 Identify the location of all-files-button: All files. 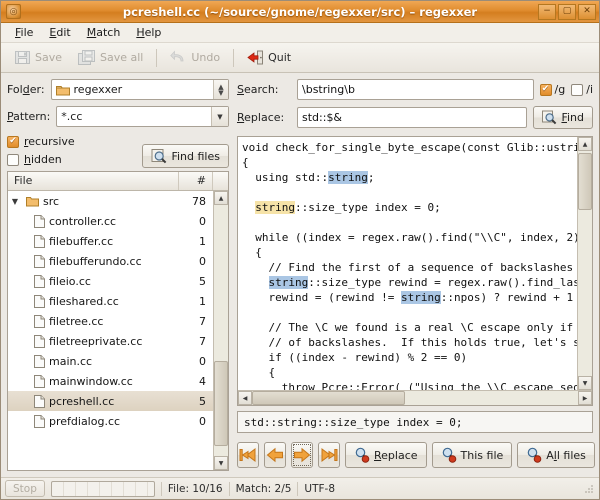
(556, 455).